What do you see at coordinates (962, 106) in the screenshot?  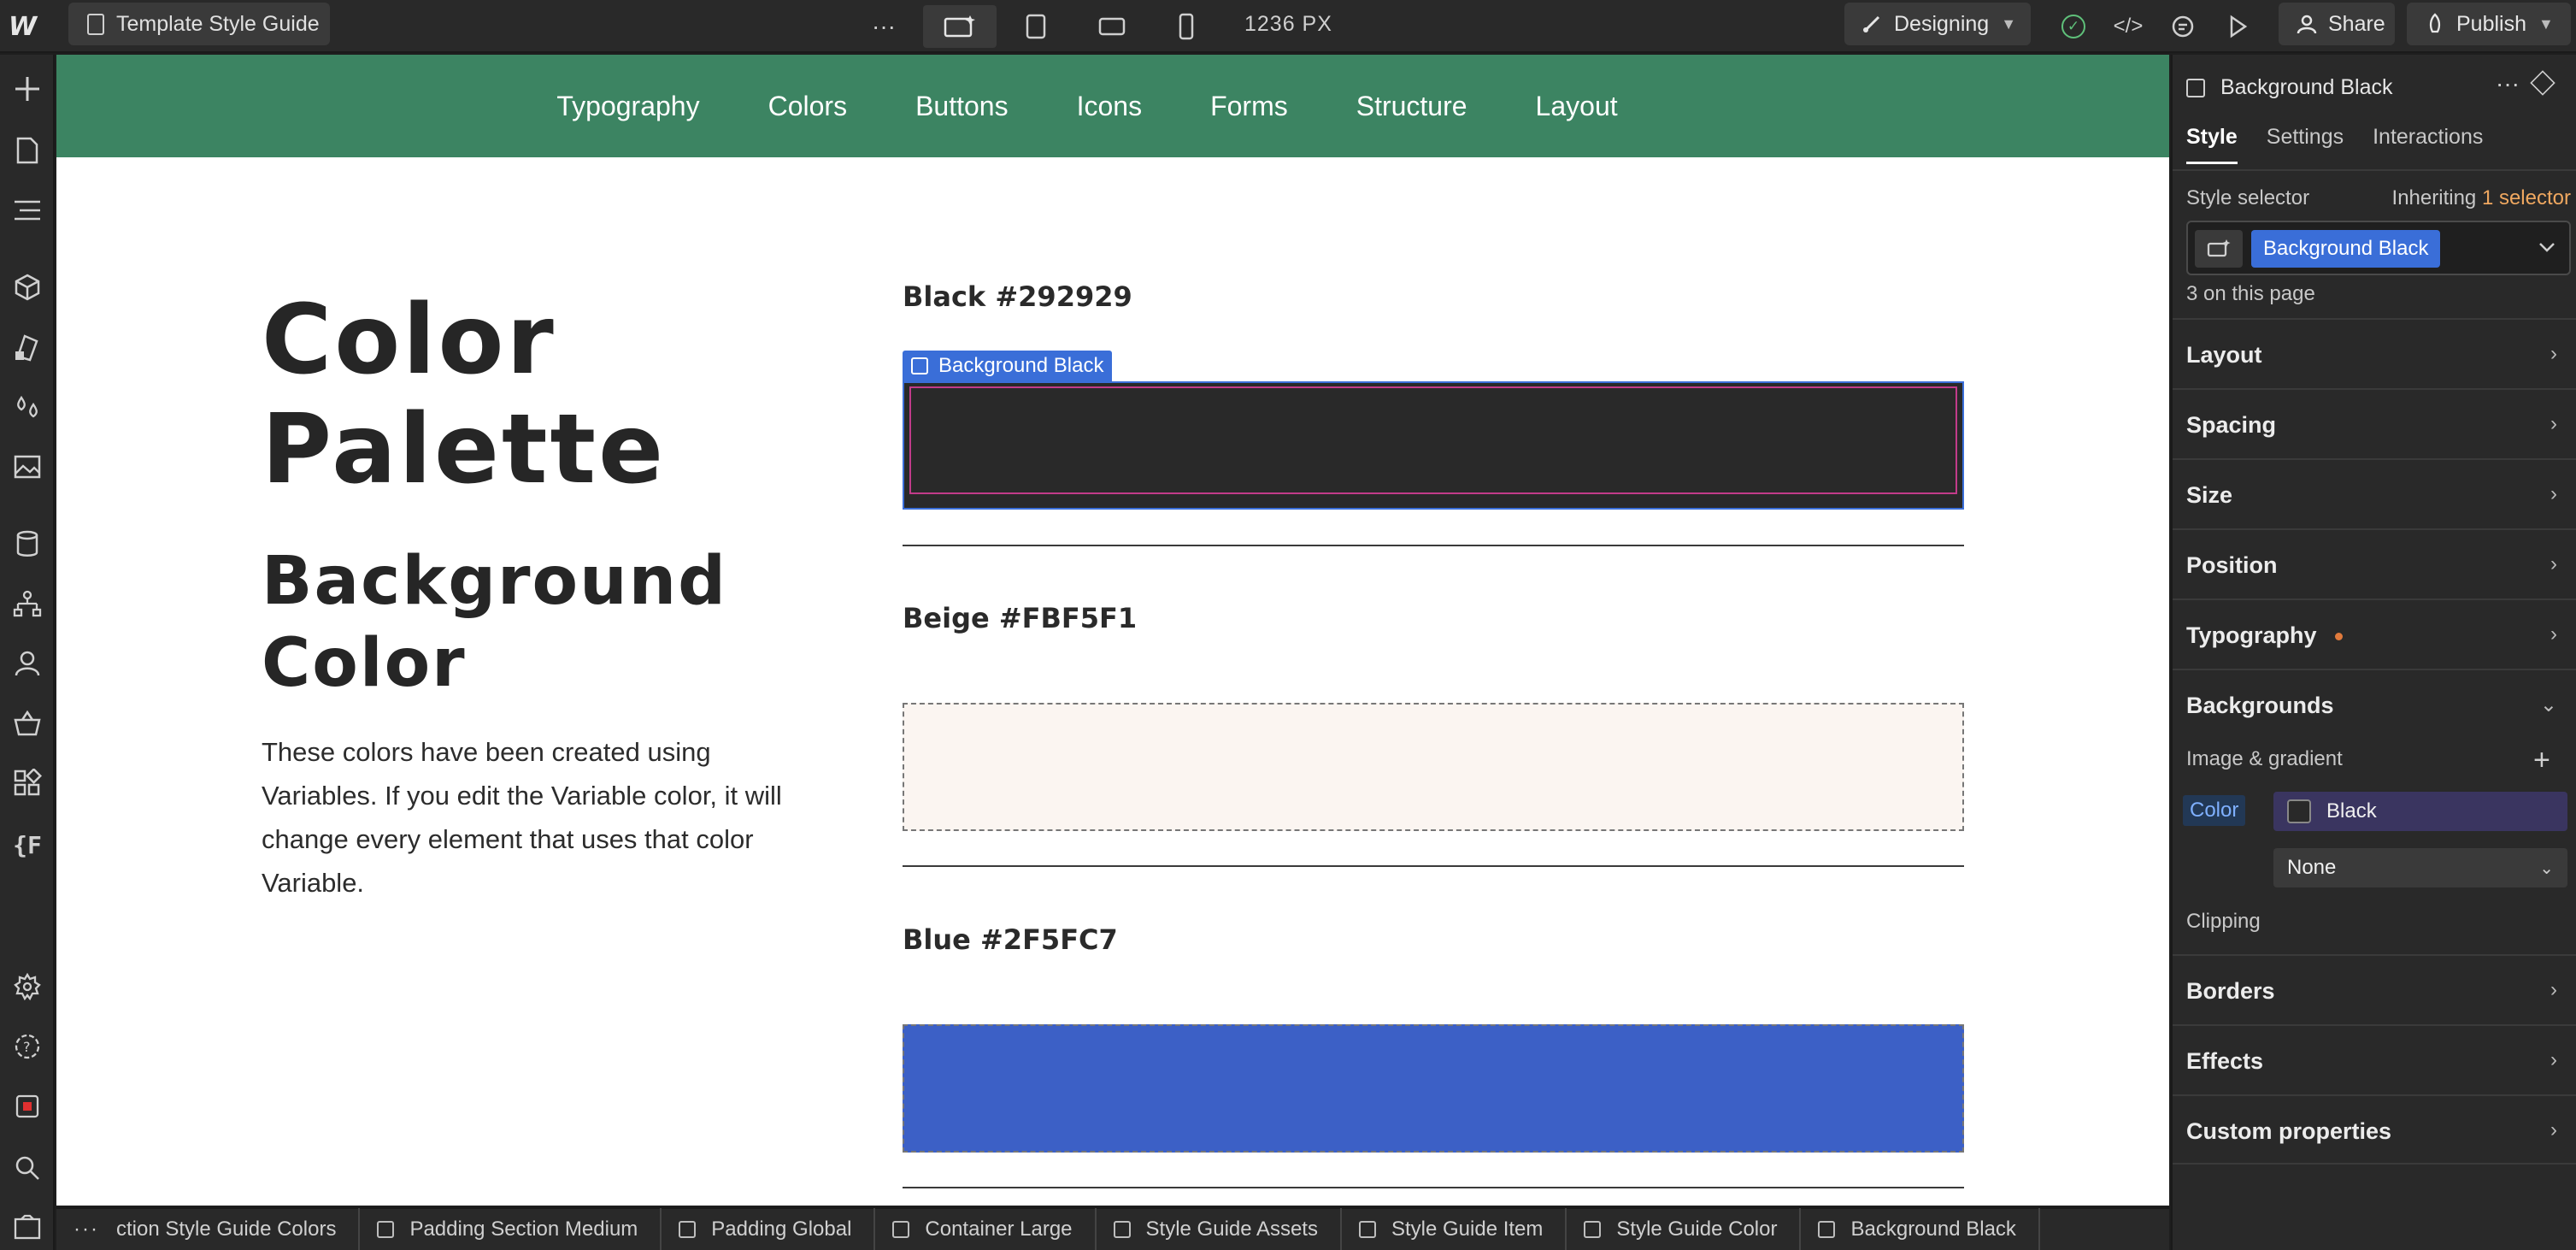 I see `nav-link-buttons: Buttons` at bounding box center [962, 106].